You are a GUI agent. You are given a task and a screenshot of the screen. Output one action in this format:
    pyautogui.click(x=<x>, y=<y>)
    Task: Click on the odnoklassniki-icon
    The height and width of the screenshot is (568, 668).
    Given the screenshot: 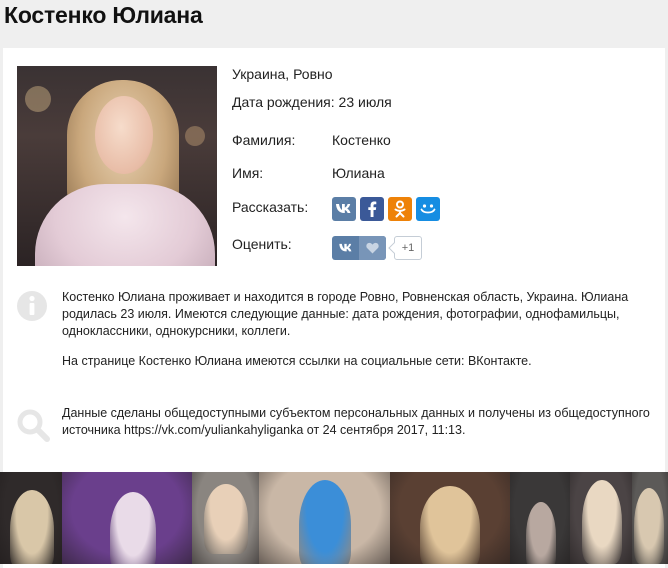 What is the action you would take?
    pyautogui.click(x=400, y=209)
    